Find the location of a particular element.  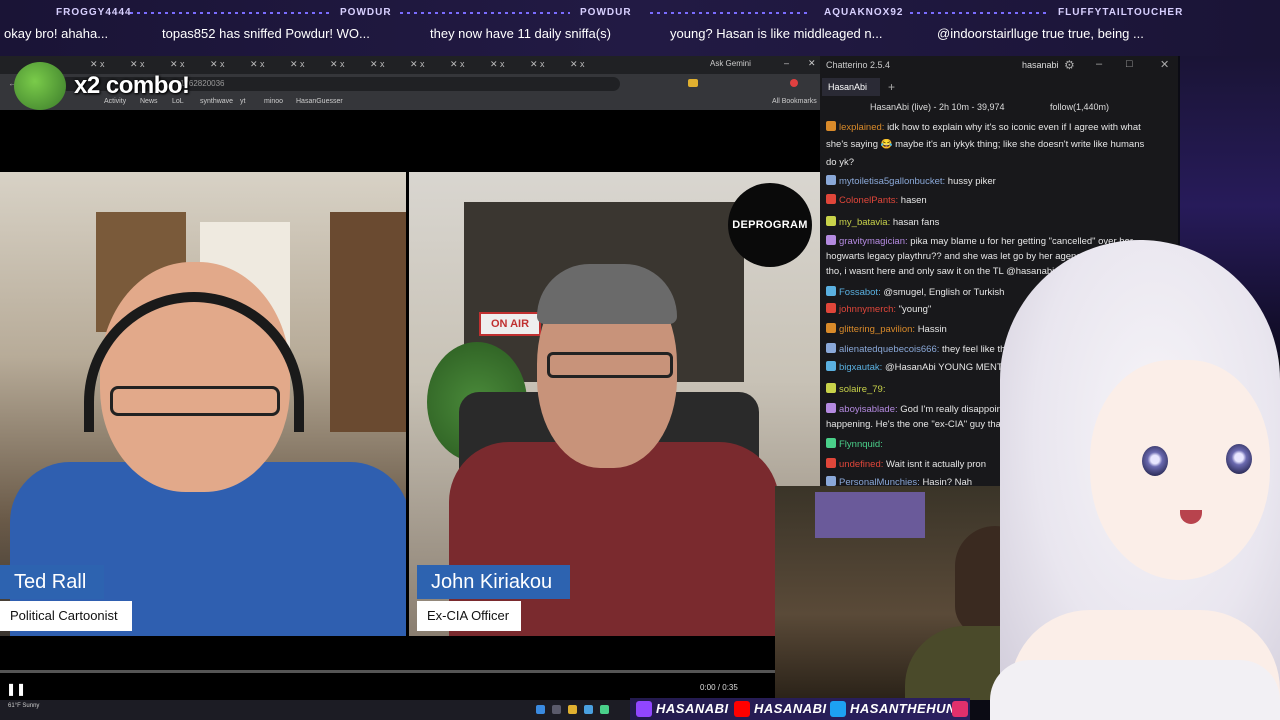

avatar-eye is located at coordinates (1239, 459).